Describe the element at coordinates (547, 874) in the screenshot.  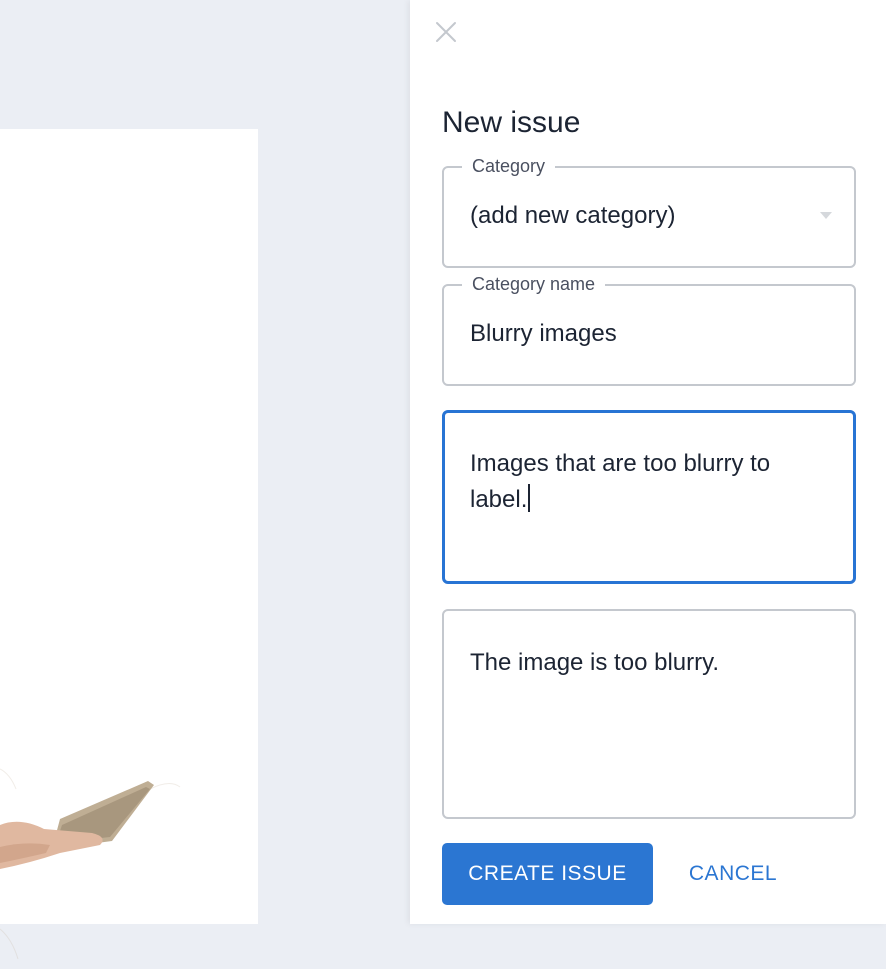
I see `create-issue-button: CREATE ISSUE` at that location.